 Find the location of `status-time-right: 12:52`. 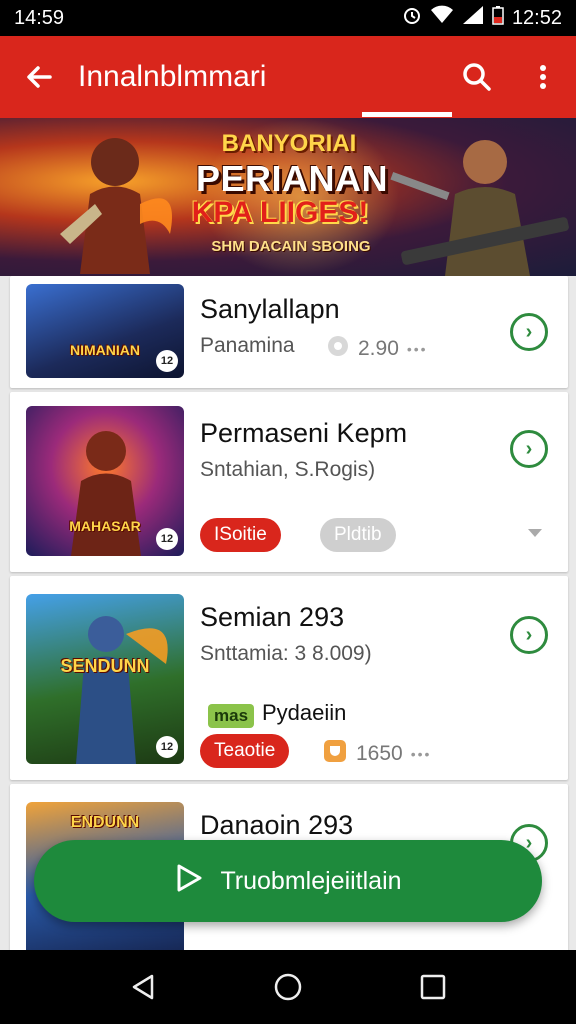

status-time-right: 12:52 is located at coordinates (536, 17).